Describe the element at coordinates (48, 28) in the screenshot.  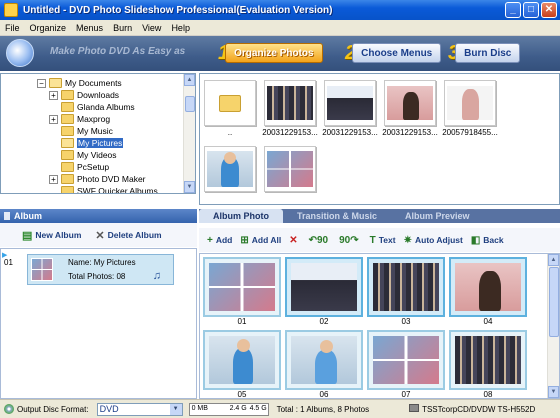
I see `menu-organize: Organize` at that location.